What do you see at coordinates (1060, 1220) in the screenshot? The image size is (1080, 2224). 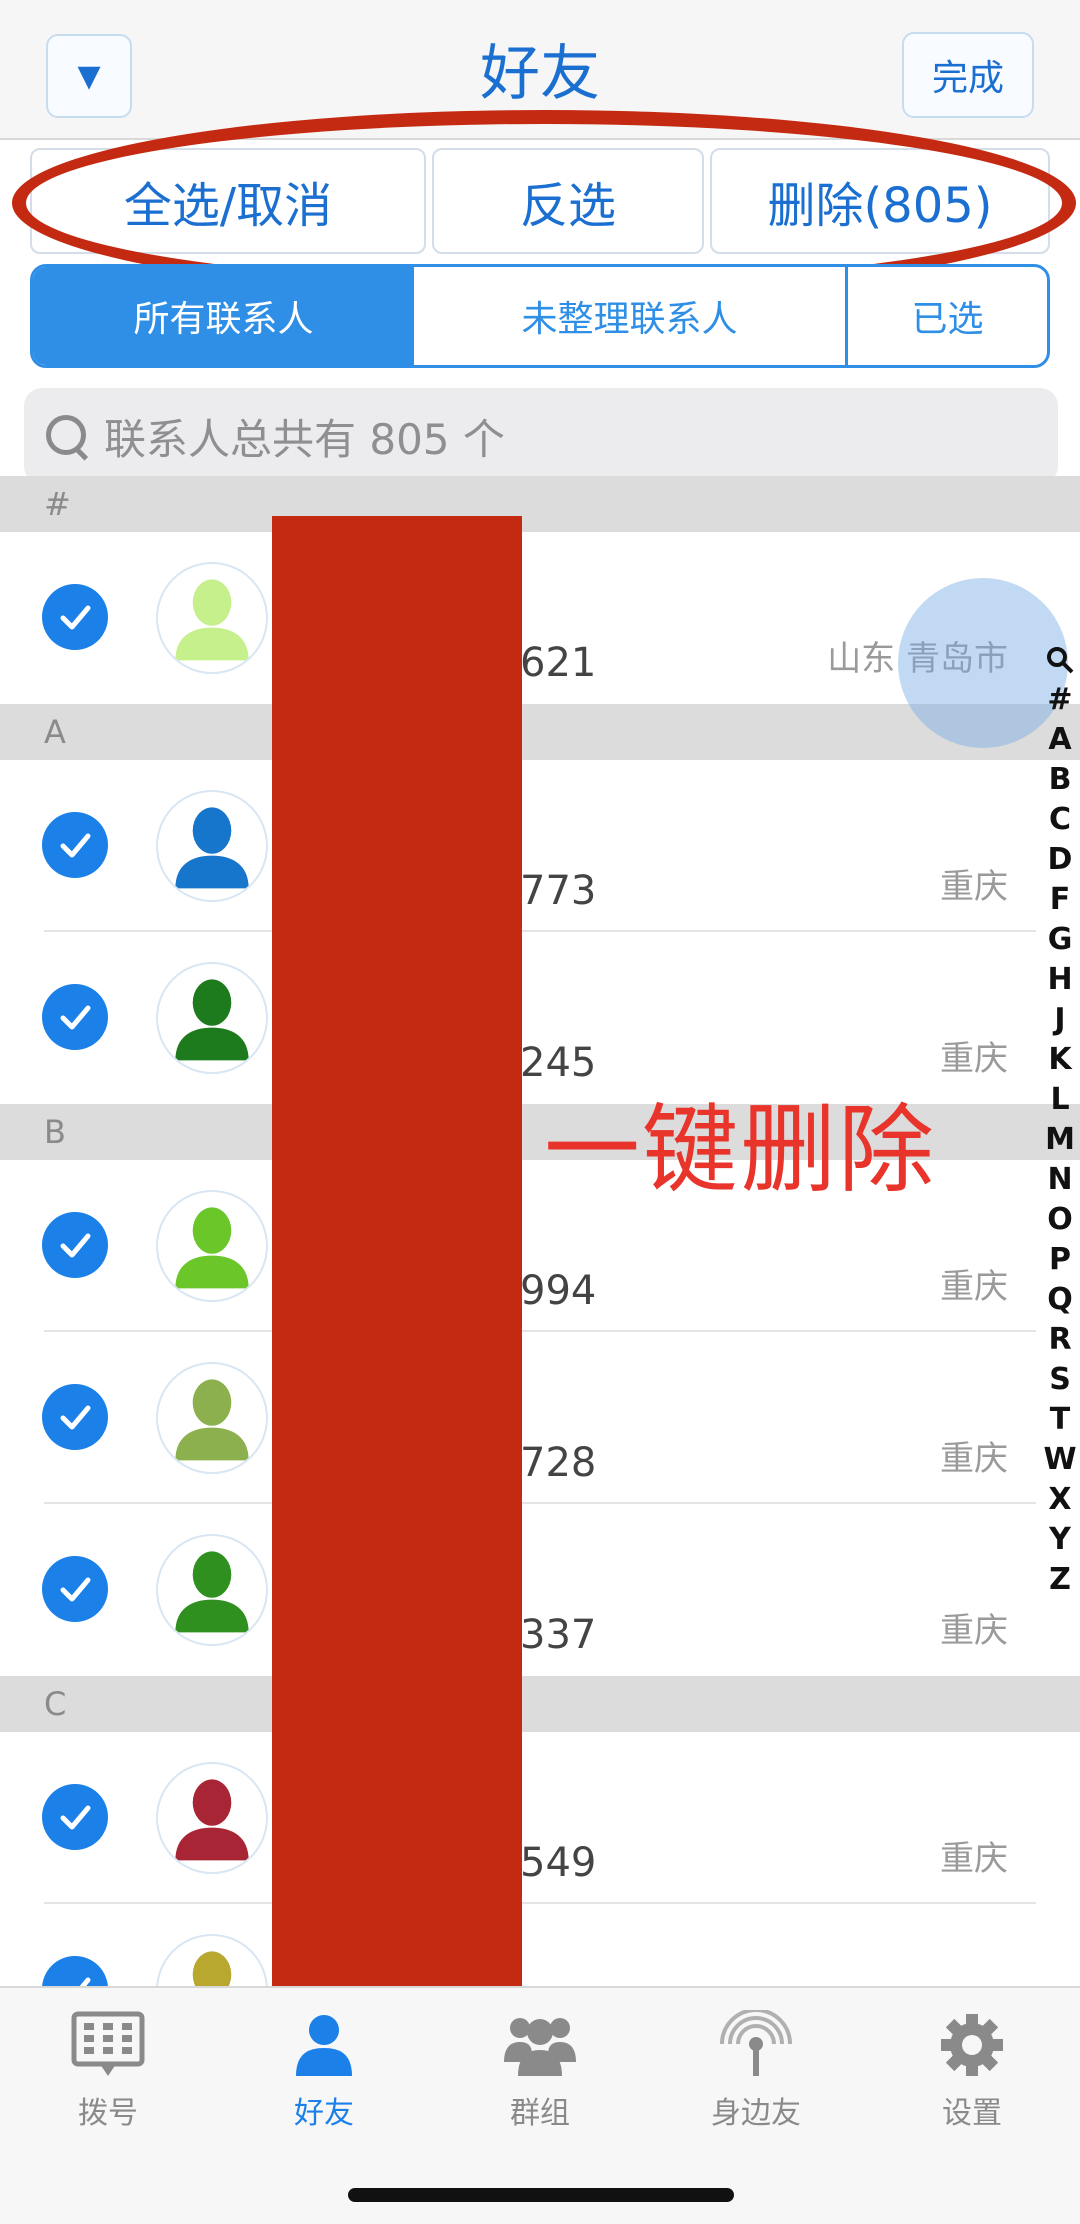 I see `index-letter: O` at bounding box center [1060, 1220].